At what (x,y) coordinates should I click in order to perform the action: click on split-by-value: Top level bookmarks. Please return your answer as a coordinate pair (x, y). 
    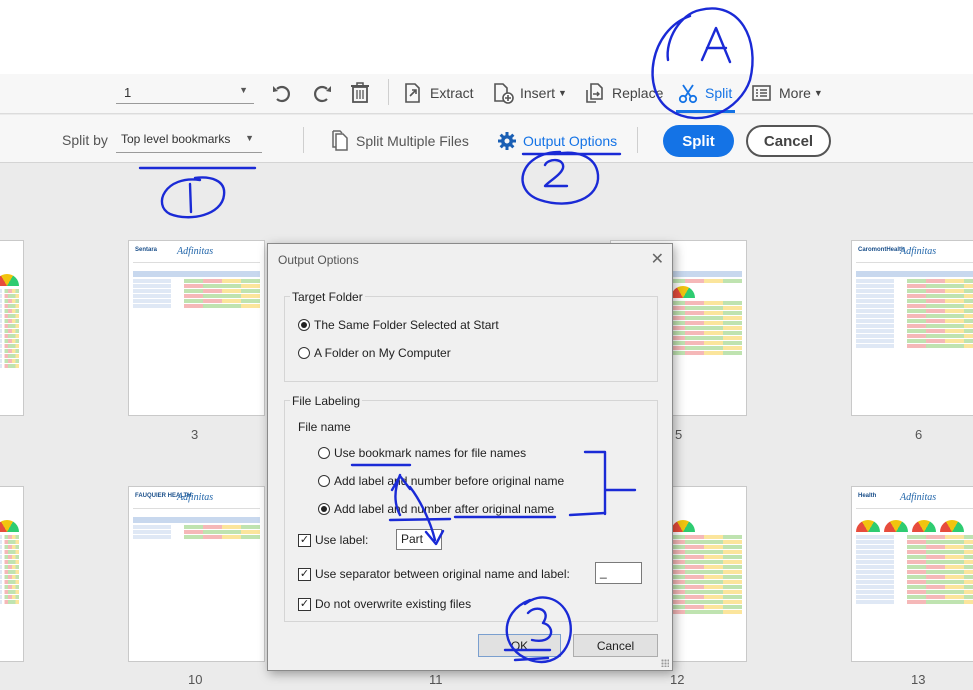
    Looking at the image, I should click on (176, 139).